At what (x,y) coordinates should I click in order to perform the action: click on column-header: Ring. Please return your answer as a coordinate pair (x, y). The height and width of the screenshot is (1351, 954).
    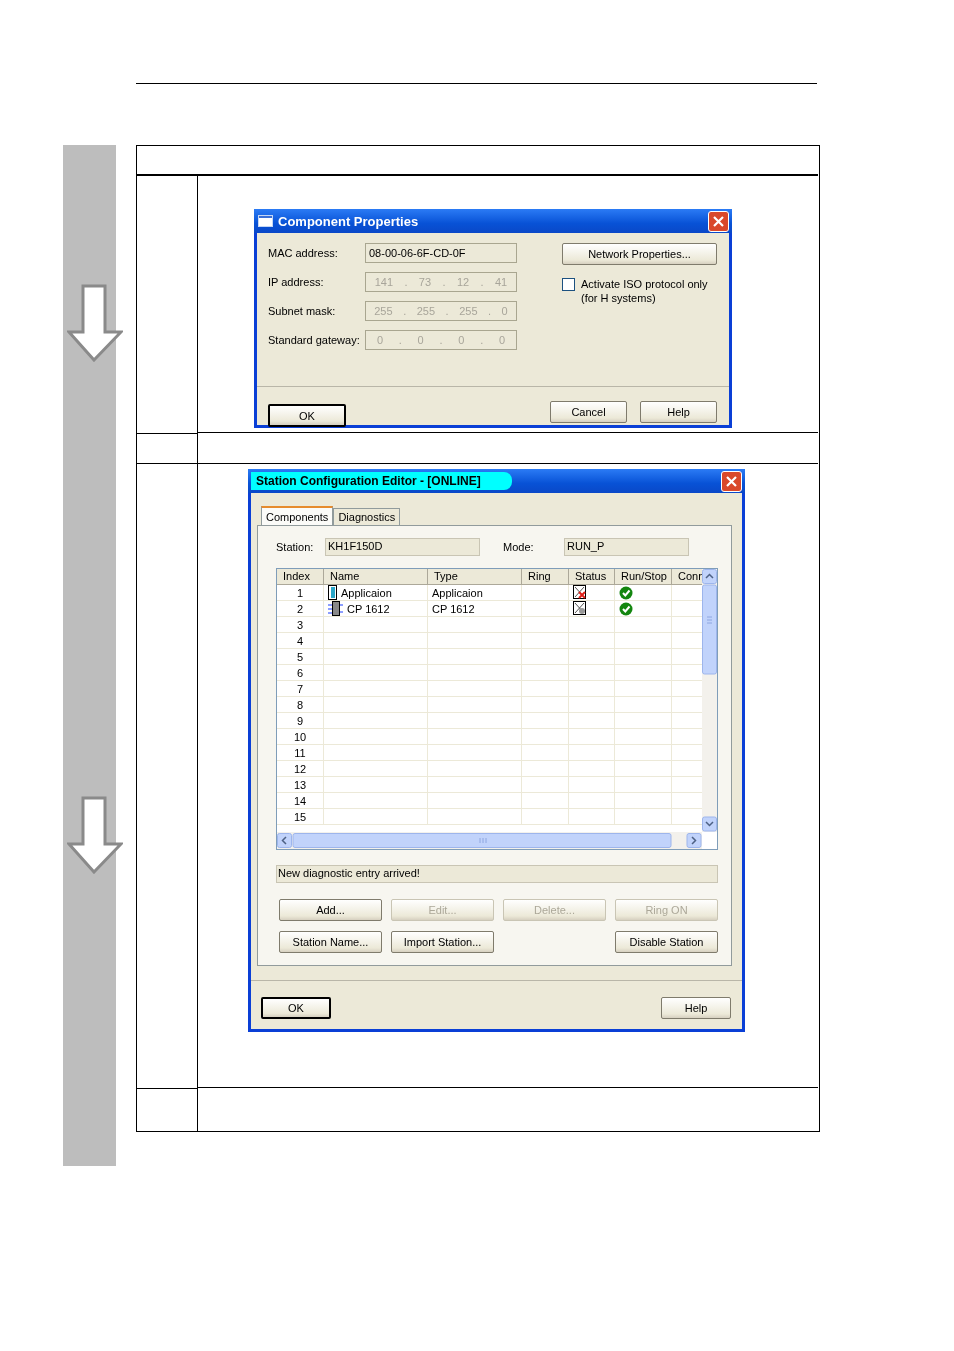
    Looking at the image, I should click on (545, 577).